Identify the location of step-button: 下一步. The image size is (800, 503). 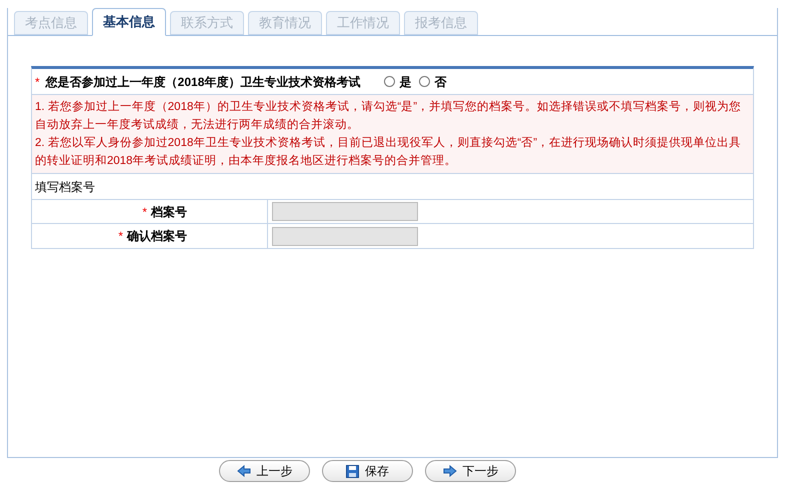
(470, 471).